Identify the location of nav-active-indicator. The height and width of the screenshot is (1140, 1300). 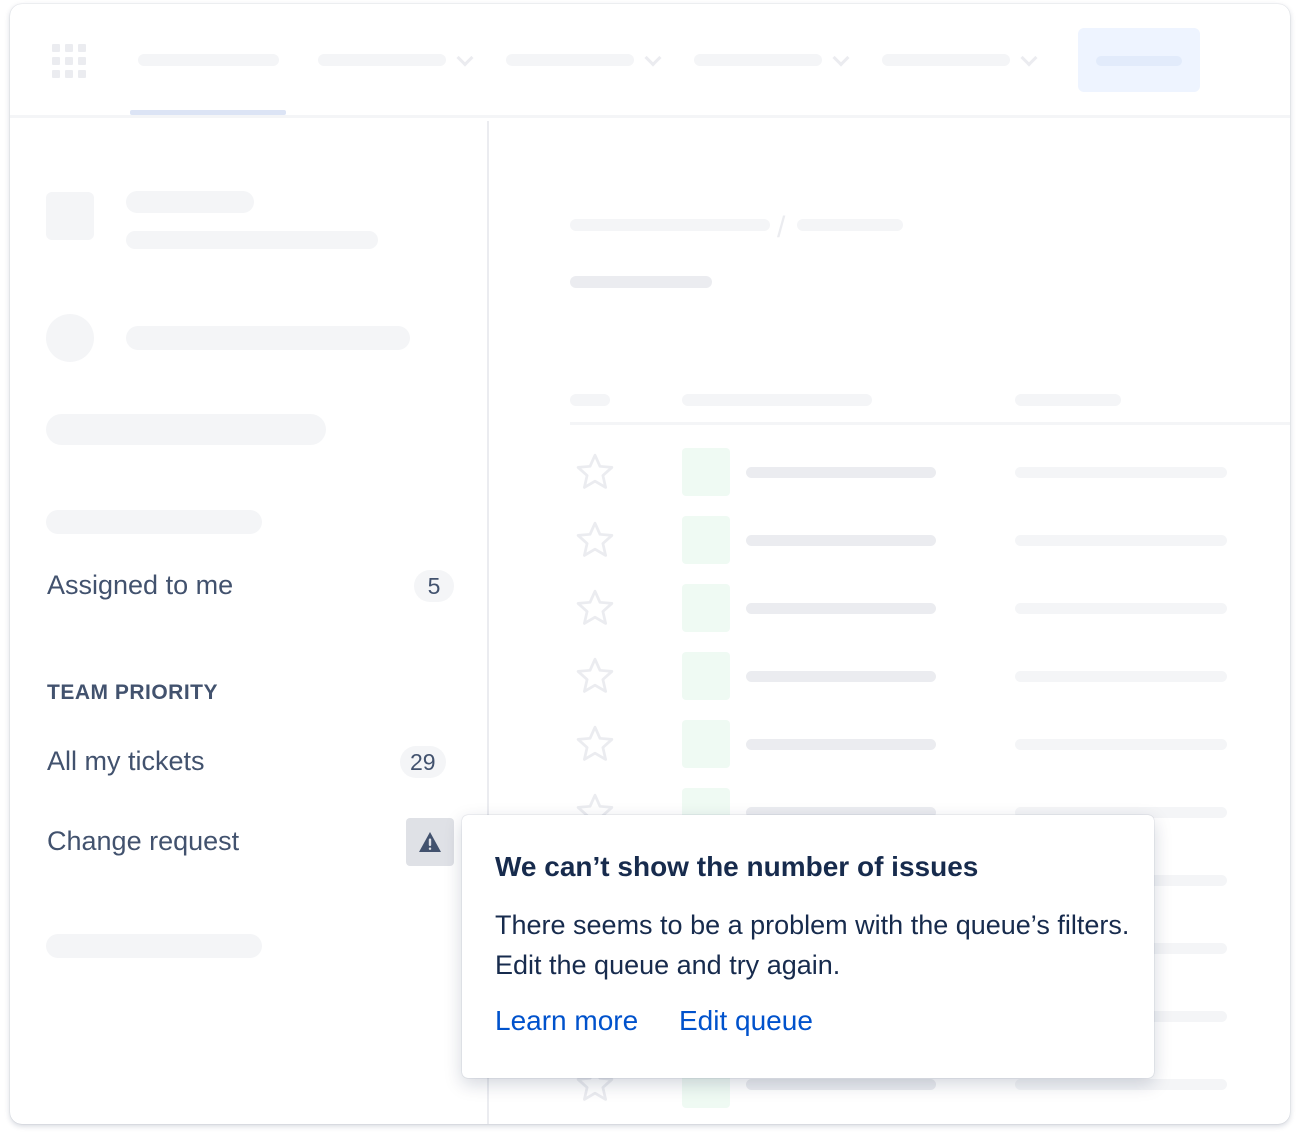
(208, 112).